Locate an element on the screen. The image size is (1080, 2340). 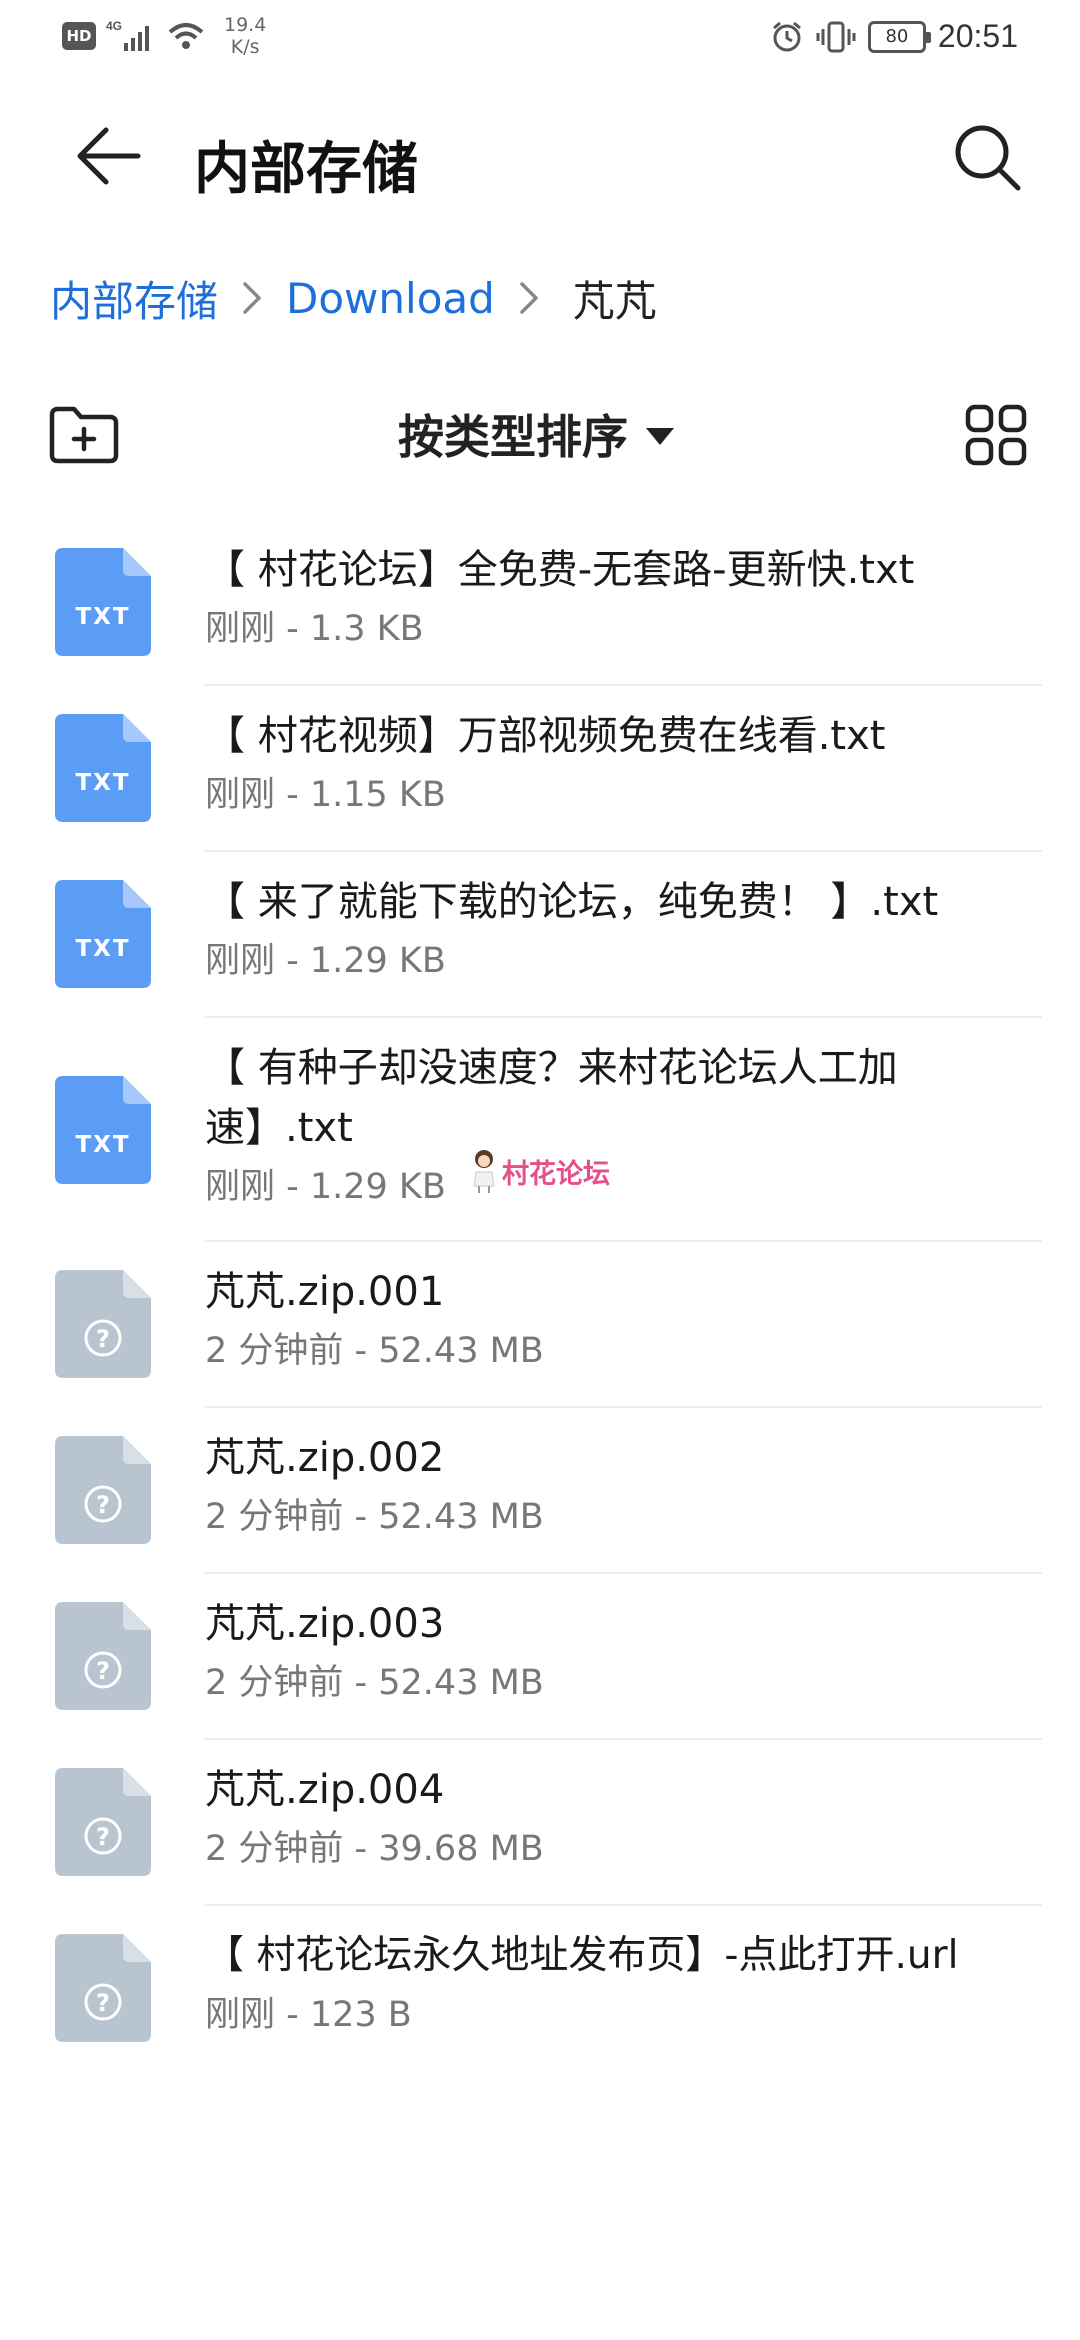
clock: 20:51 is located at coordinates (977, 36).